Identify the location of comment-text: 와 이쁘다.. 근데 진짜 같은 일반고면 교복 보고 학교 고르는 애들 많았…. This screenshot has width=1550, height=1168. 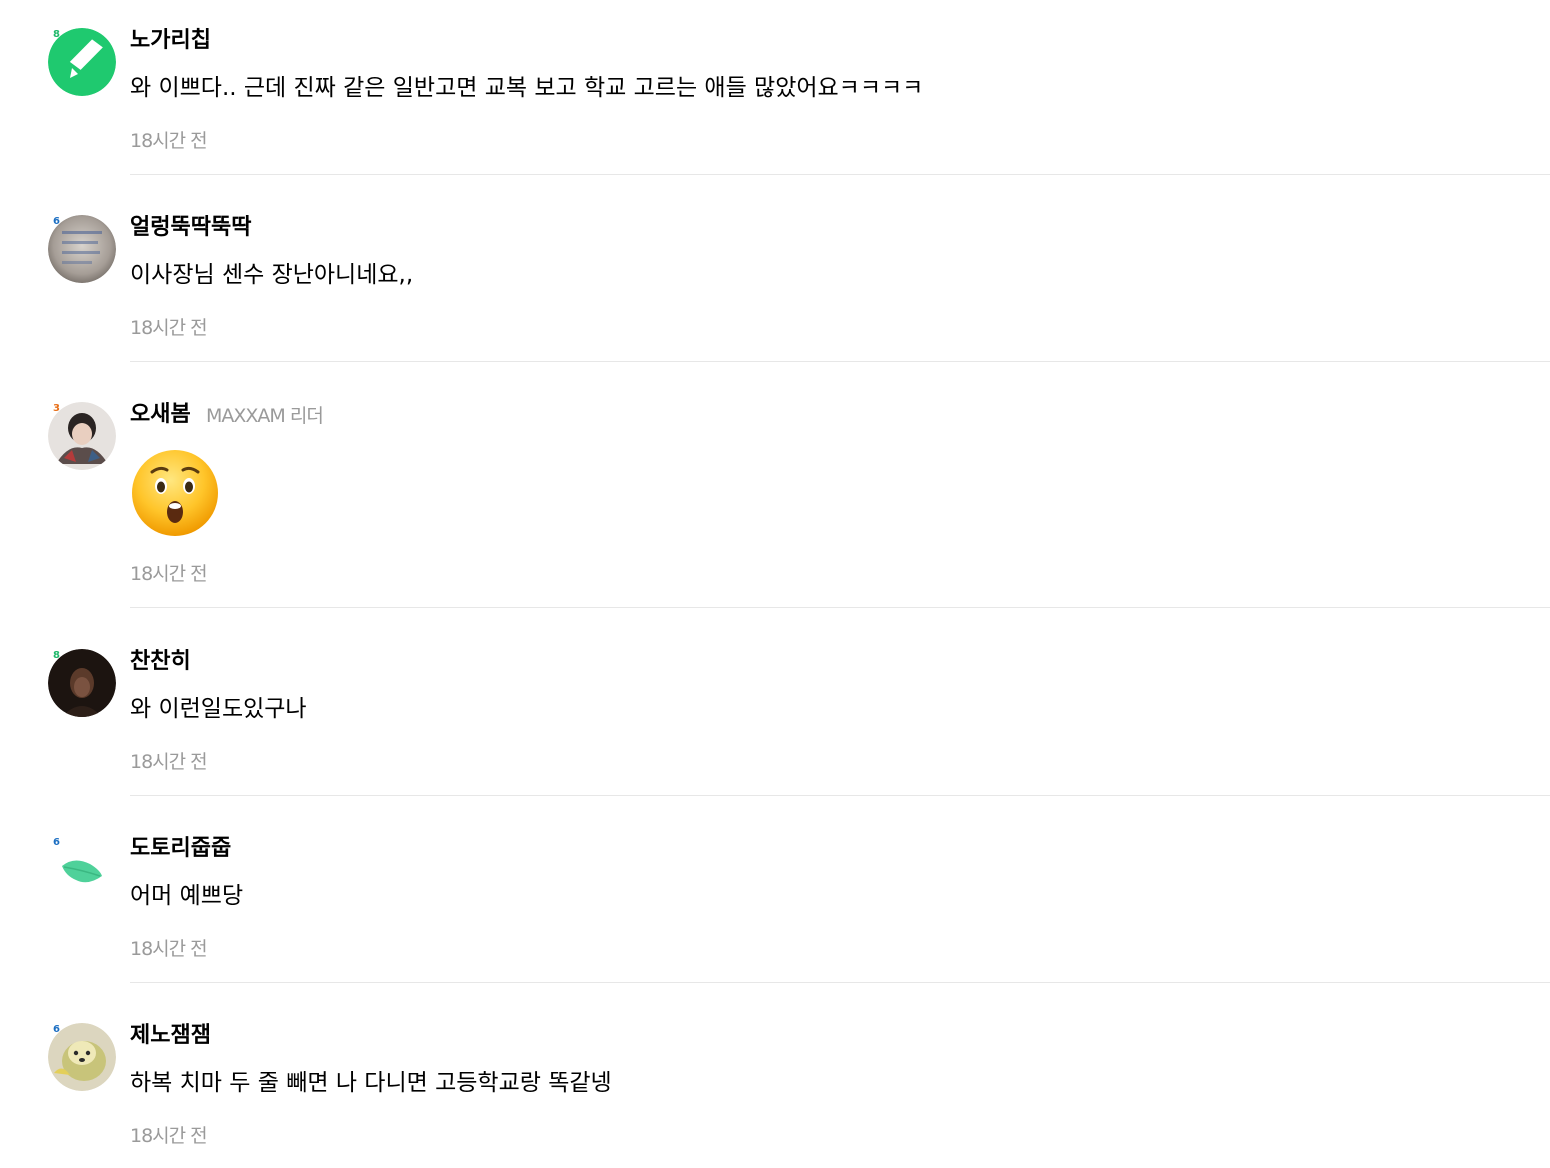
(527, 88).